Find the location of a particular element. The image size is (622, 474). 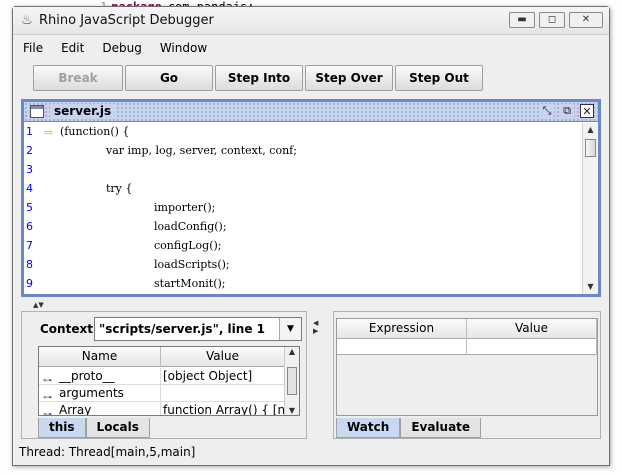

variables-scrollbar: ▲ ▼ is located at coordinates (291, 381).